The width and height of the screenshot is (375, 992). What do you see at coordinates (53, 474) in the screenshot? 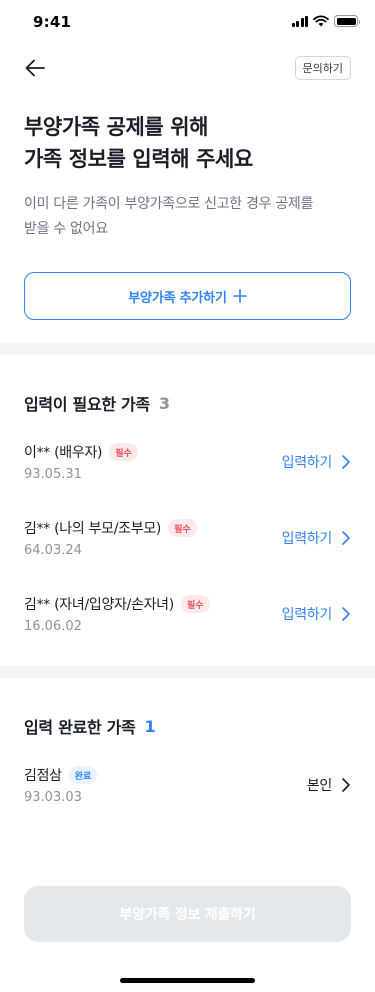
I see `birth-date: 93.05.31` at bounding box center [53, 474].